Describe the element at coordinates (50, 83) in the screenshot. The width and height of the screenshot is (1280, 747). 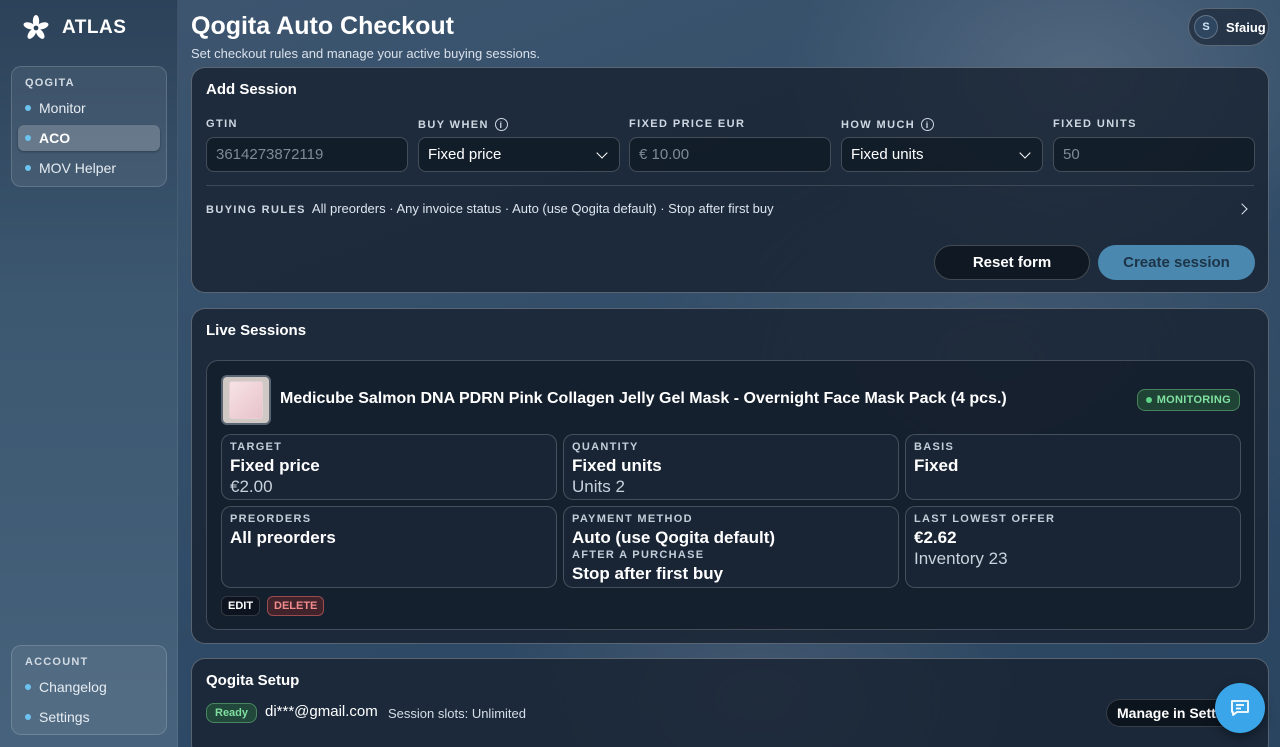
I see `nav-group-title: QOGITA` at that location.